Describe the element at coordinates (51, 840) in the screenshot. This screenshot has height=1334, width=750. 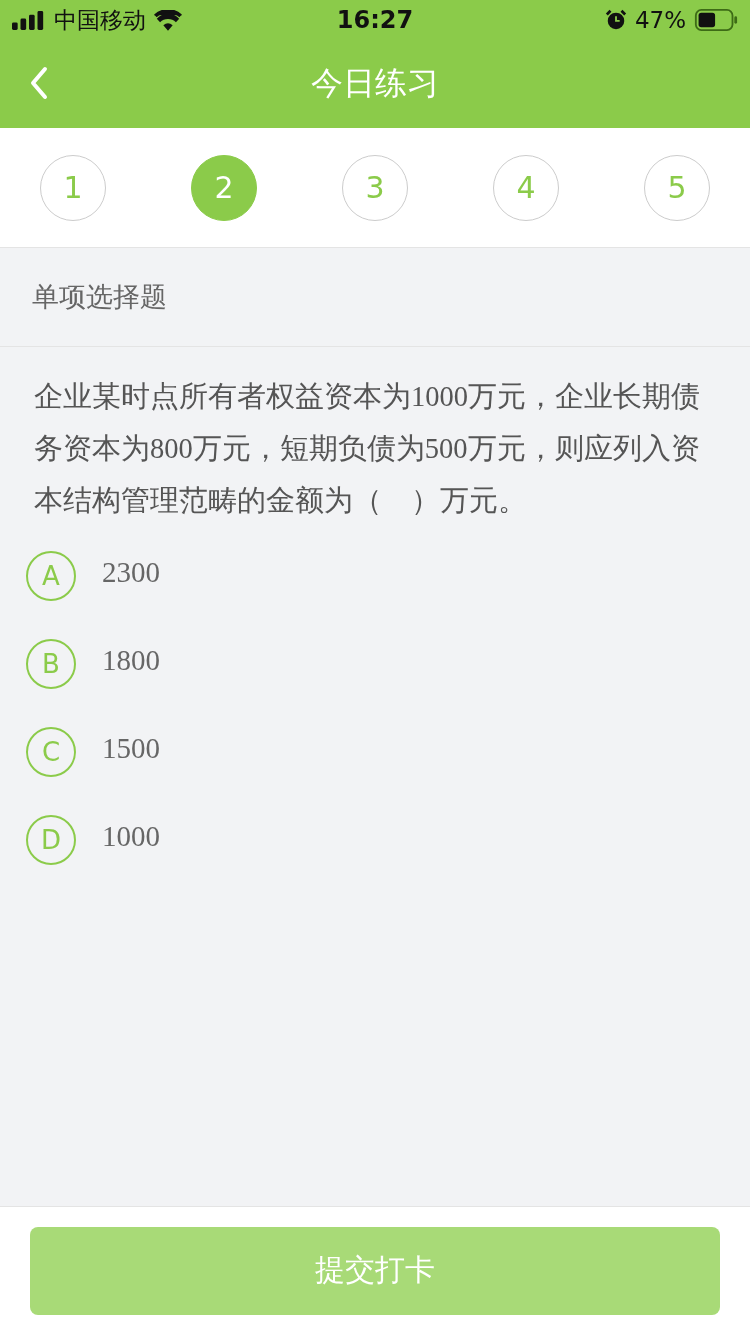
I see `option-letter: D` at that location.